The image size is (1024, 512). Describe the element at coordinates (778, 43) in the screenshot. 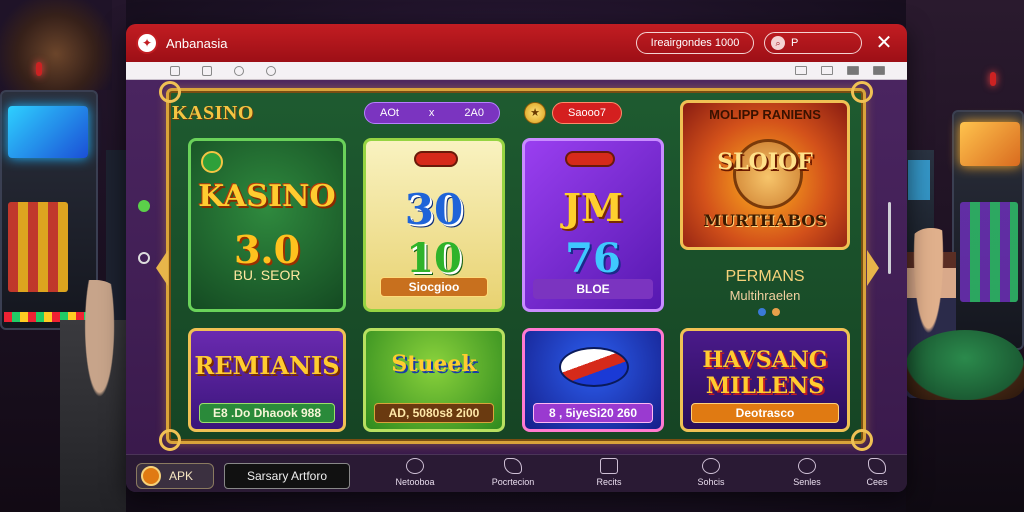

I see `search-icon: ⌕` at that location.